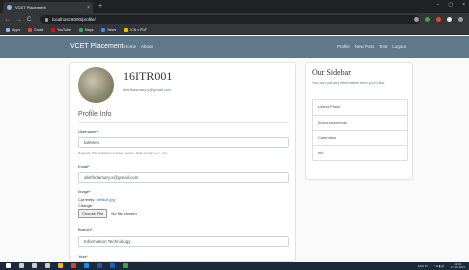  Describe the element at coordinates (360, 137) in the screenshot. I see `sidebar-item-calendars: Calendars` at that location.